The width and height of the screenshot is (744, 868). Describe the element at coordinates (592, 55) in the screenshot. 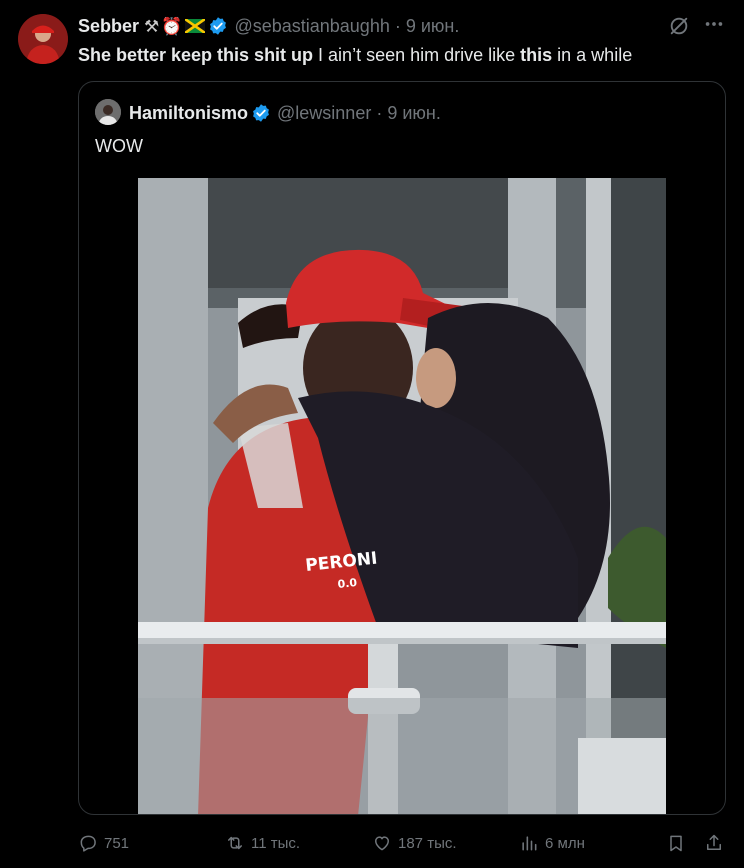

I see `tweet-text-normal-2: in a while` at that location.